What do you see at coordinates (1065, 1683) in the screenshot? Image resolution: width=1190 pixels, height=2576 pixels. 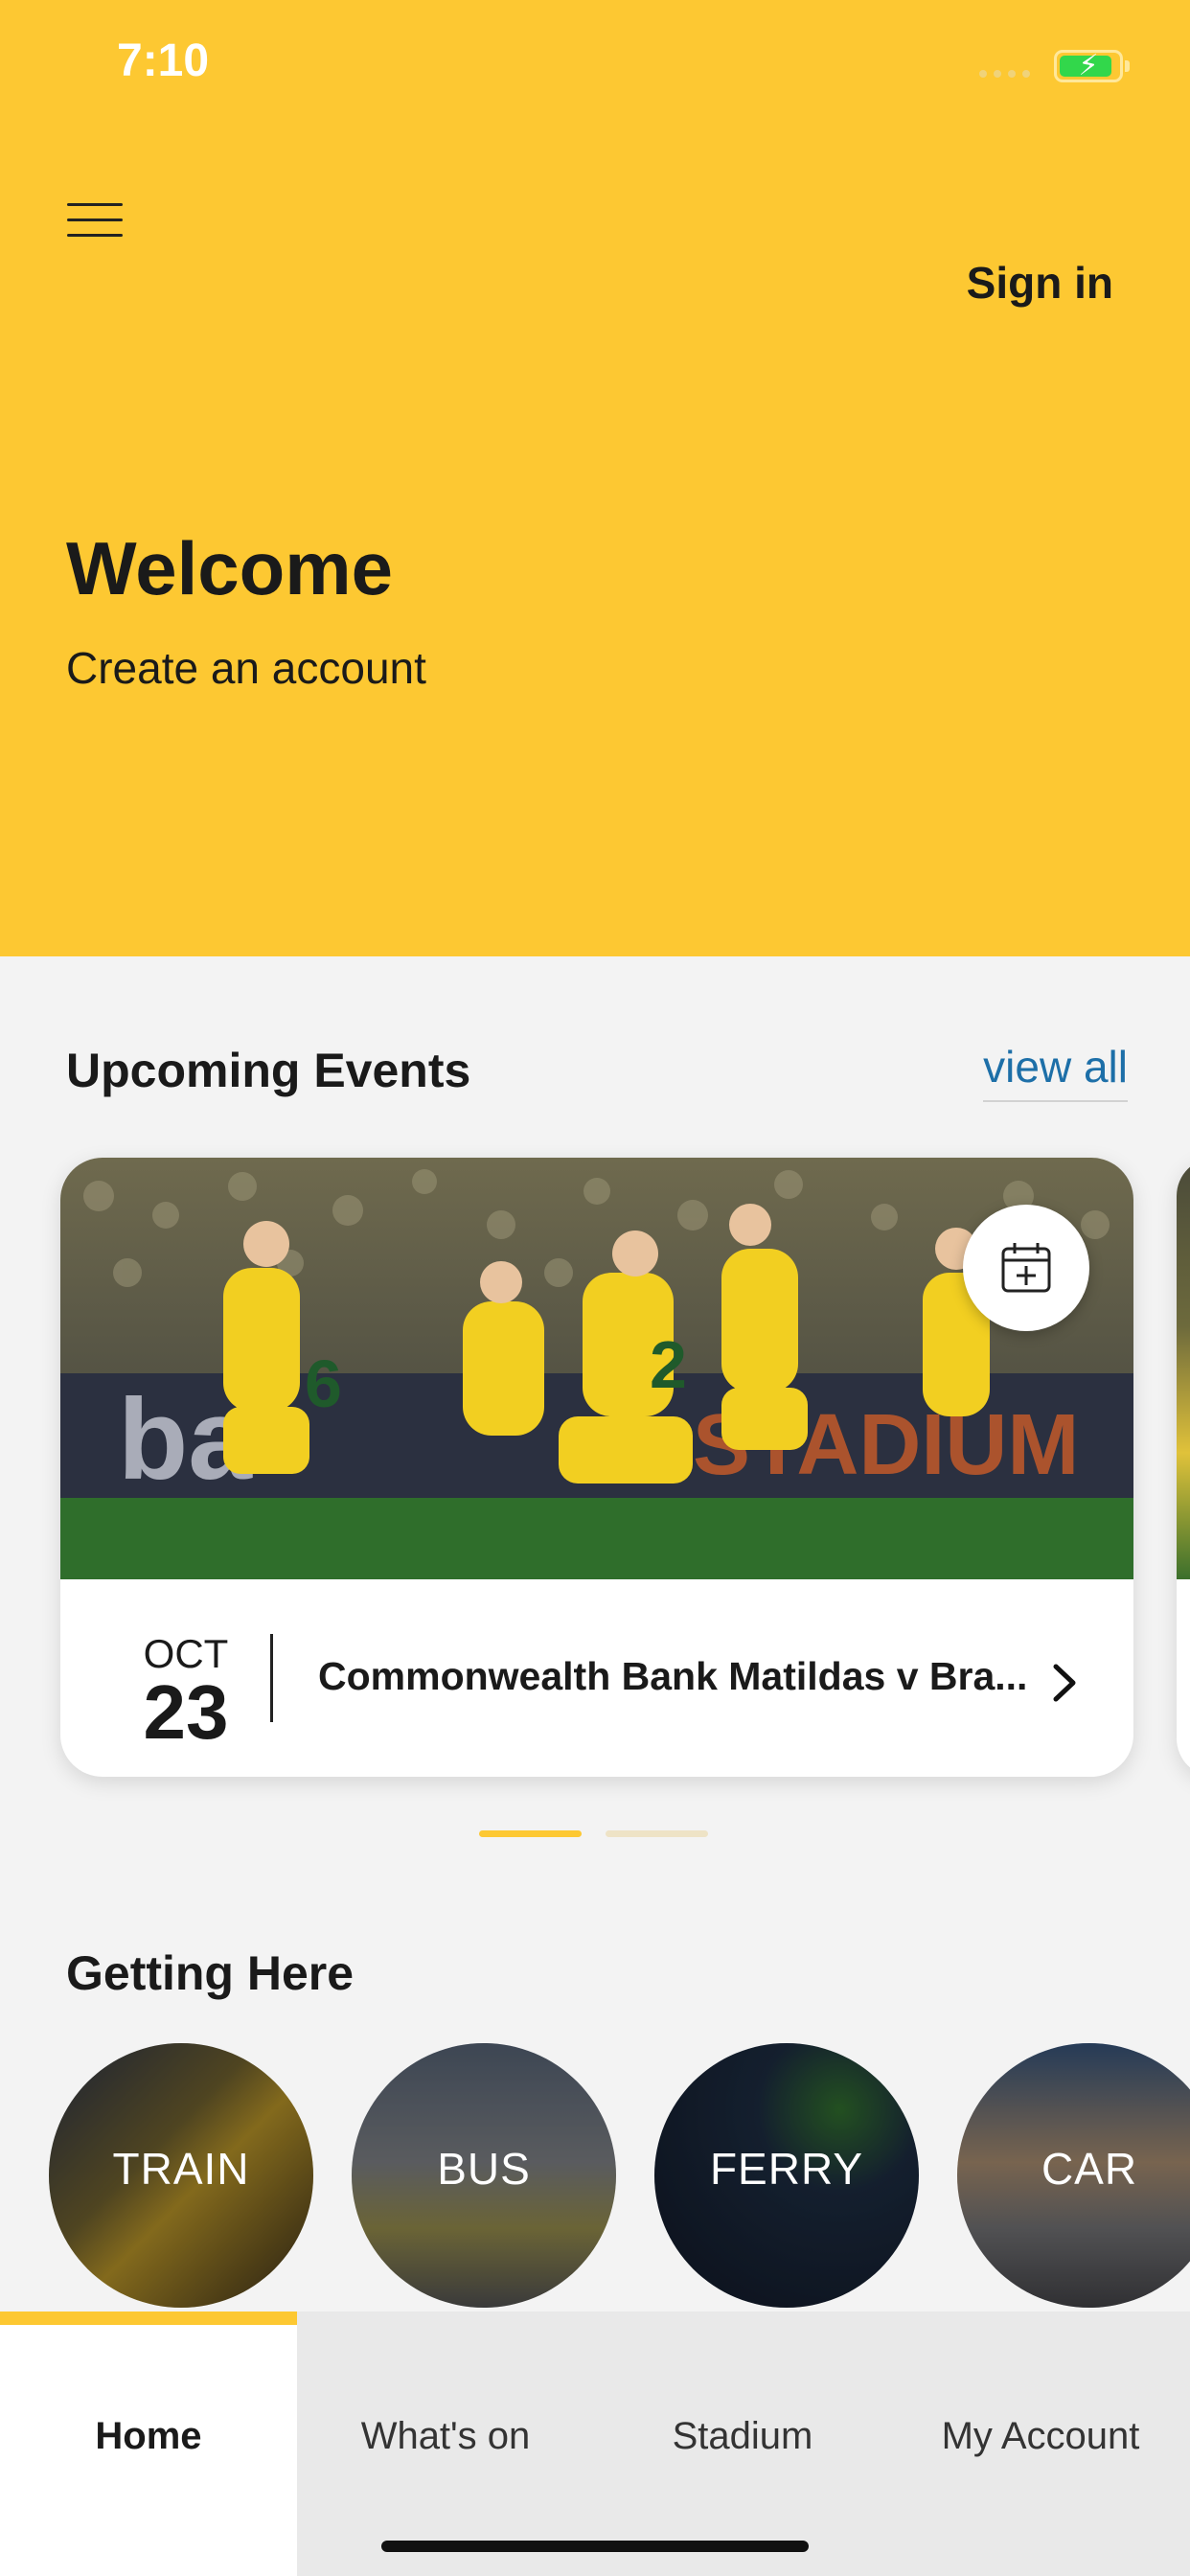 I see `chevron-right-icon` at bounding box center [1065, 1683].